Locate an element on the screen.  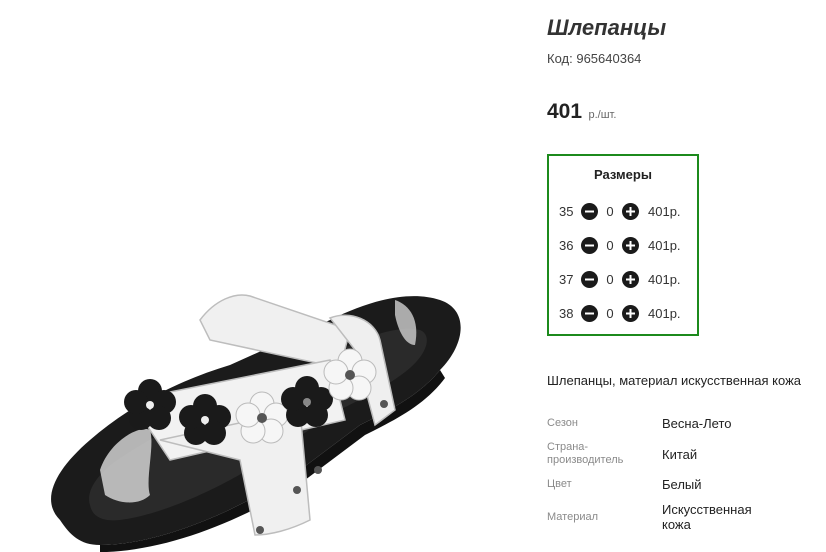
size-row: 37 0 401р. is located at coordinates (623, 279).